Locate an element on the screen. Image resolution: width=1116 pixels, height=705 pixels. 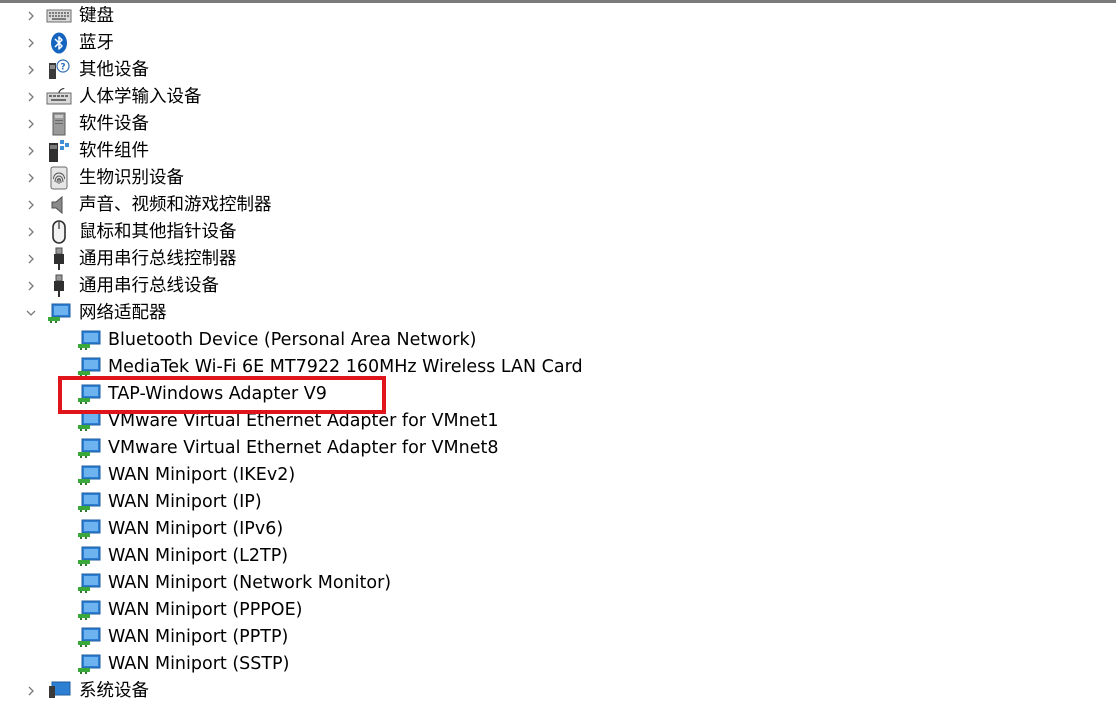
network-adapter-item: WAN Miniport (Network Monitor) is located at coordinates (558, 583).